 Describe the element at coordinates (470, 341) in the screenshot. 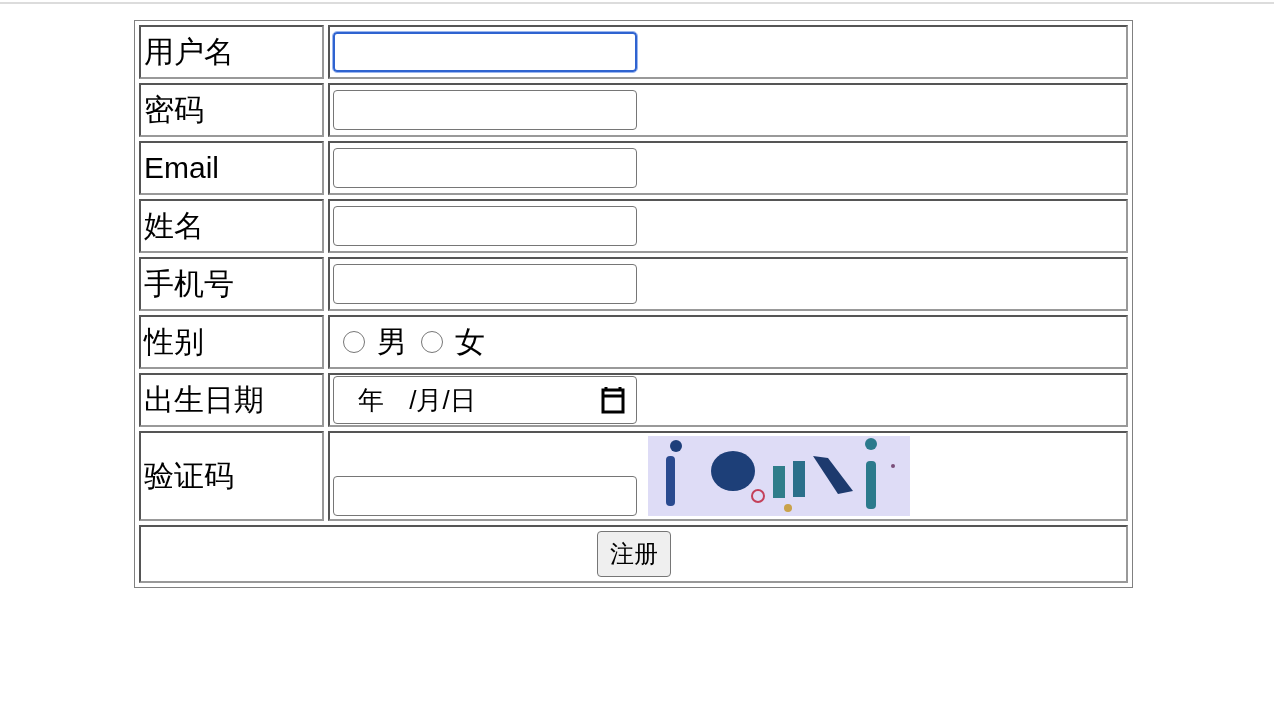

I see `option-label: 女` at that location.